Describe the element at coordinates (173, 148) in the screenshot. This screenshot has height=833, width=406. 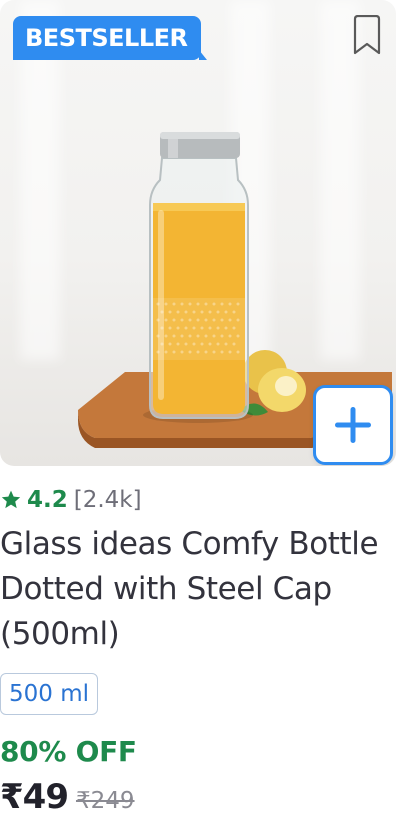
I see `steel-cap-shine` at that location.